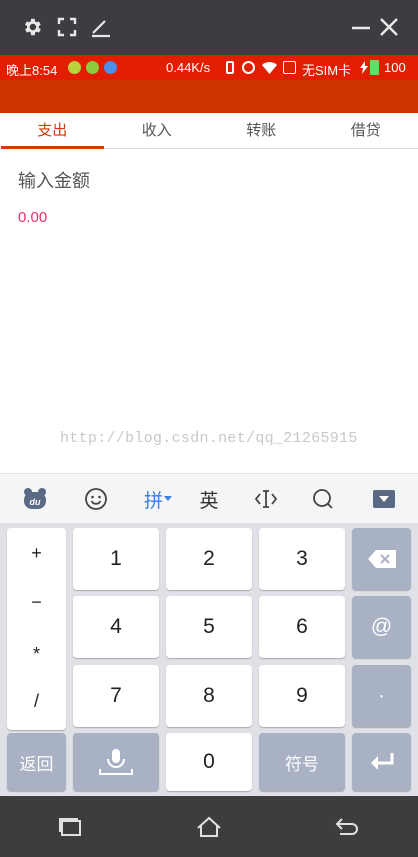  Describe the element at coordinates (209, 627) in the screenshot. I see `digit-key-5: 5` at that location.